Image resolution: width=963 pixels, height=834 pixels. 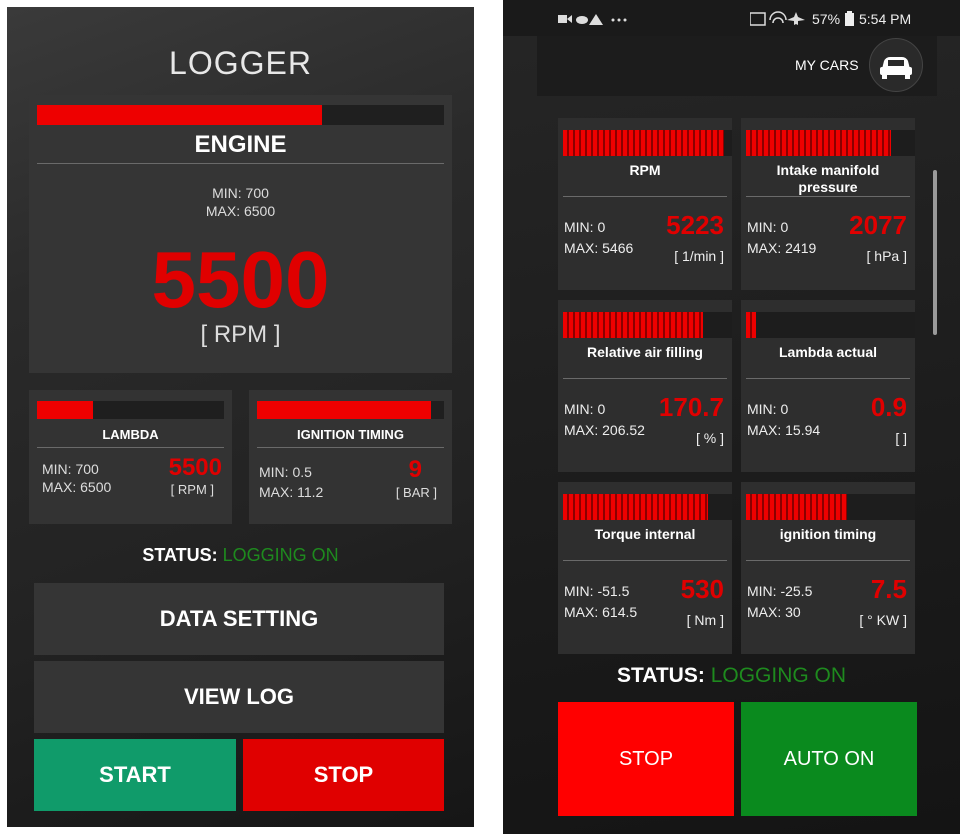 What do you see at coordinates (901, 438) in the screenshot?
I see `metric-unit: [ ]` at bounding box center [901, 438].